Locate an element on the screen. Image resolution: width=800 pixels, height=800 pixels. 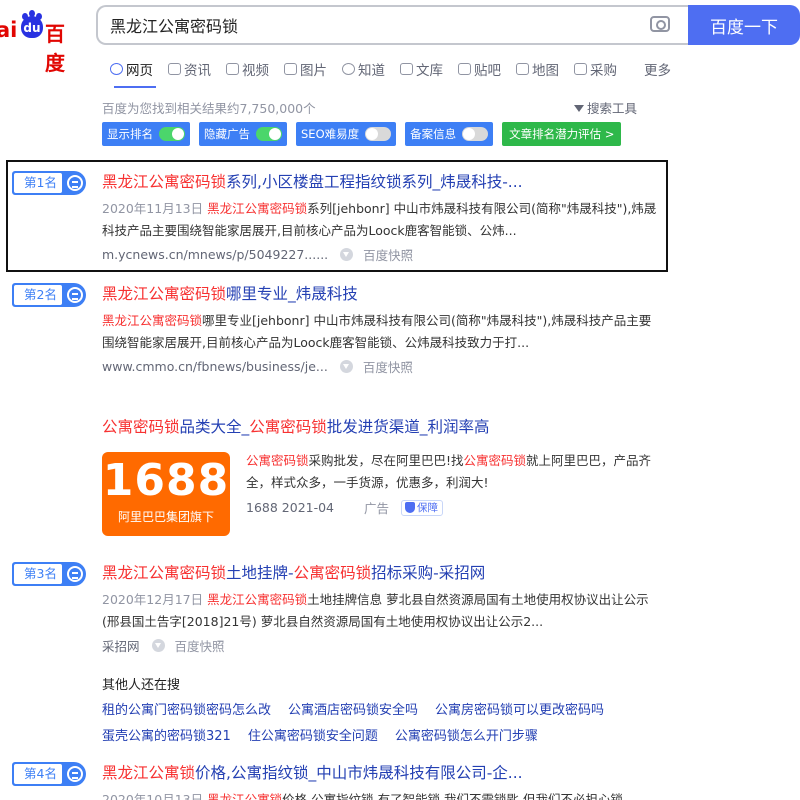
related-search-link: 公寓酒店密码锁安全吗 is located at coordinates (353, 708).